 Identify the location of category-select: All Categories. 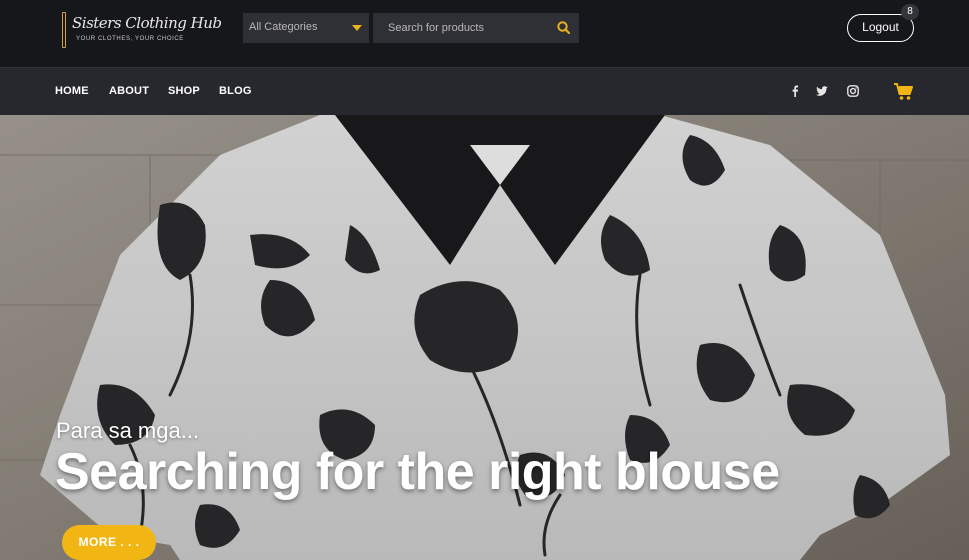
(306, 28).